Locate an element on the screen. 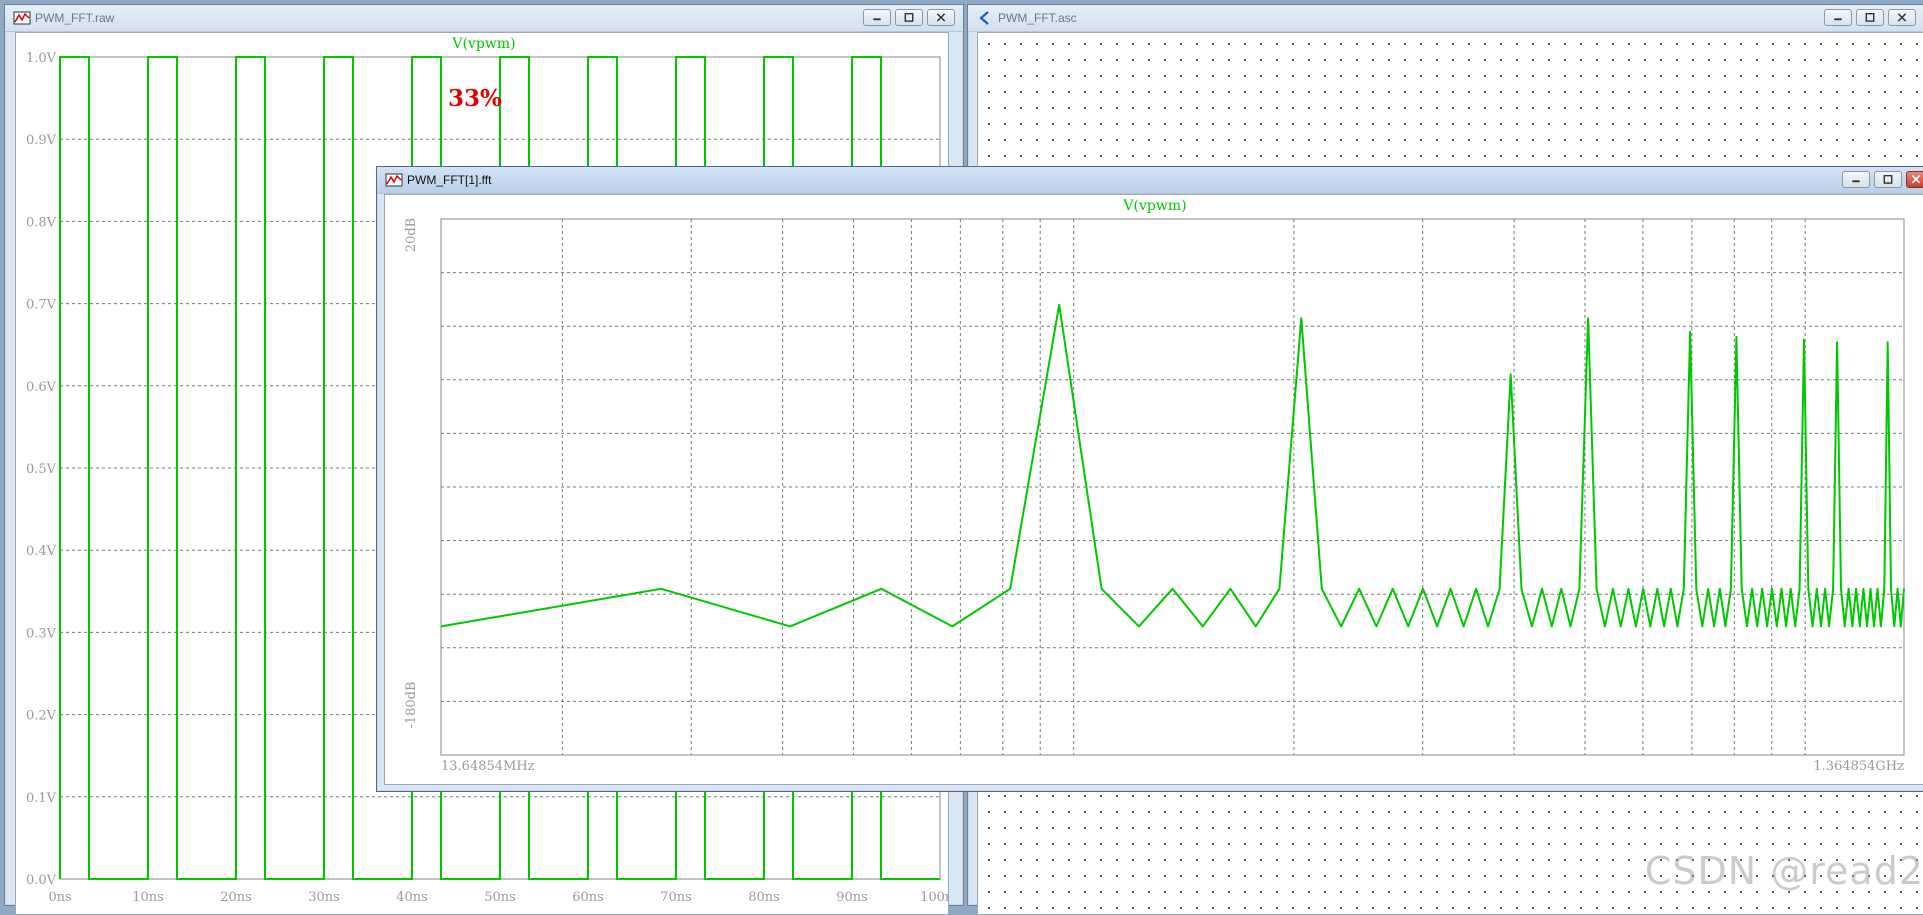 This screenshot has height=915, width=1923. y-tick-label: 0.9V is located at coordinates (41, 140).